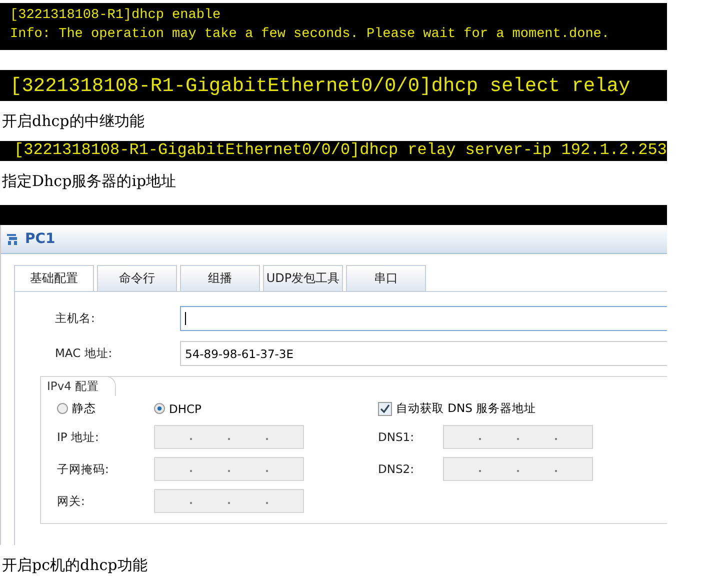 The width and height of the screenshot is (719, 586). Describe the element at coordinates (75, 565) in the screenshot. I see `caption: 开启pc机的dhcp功能` at that location.